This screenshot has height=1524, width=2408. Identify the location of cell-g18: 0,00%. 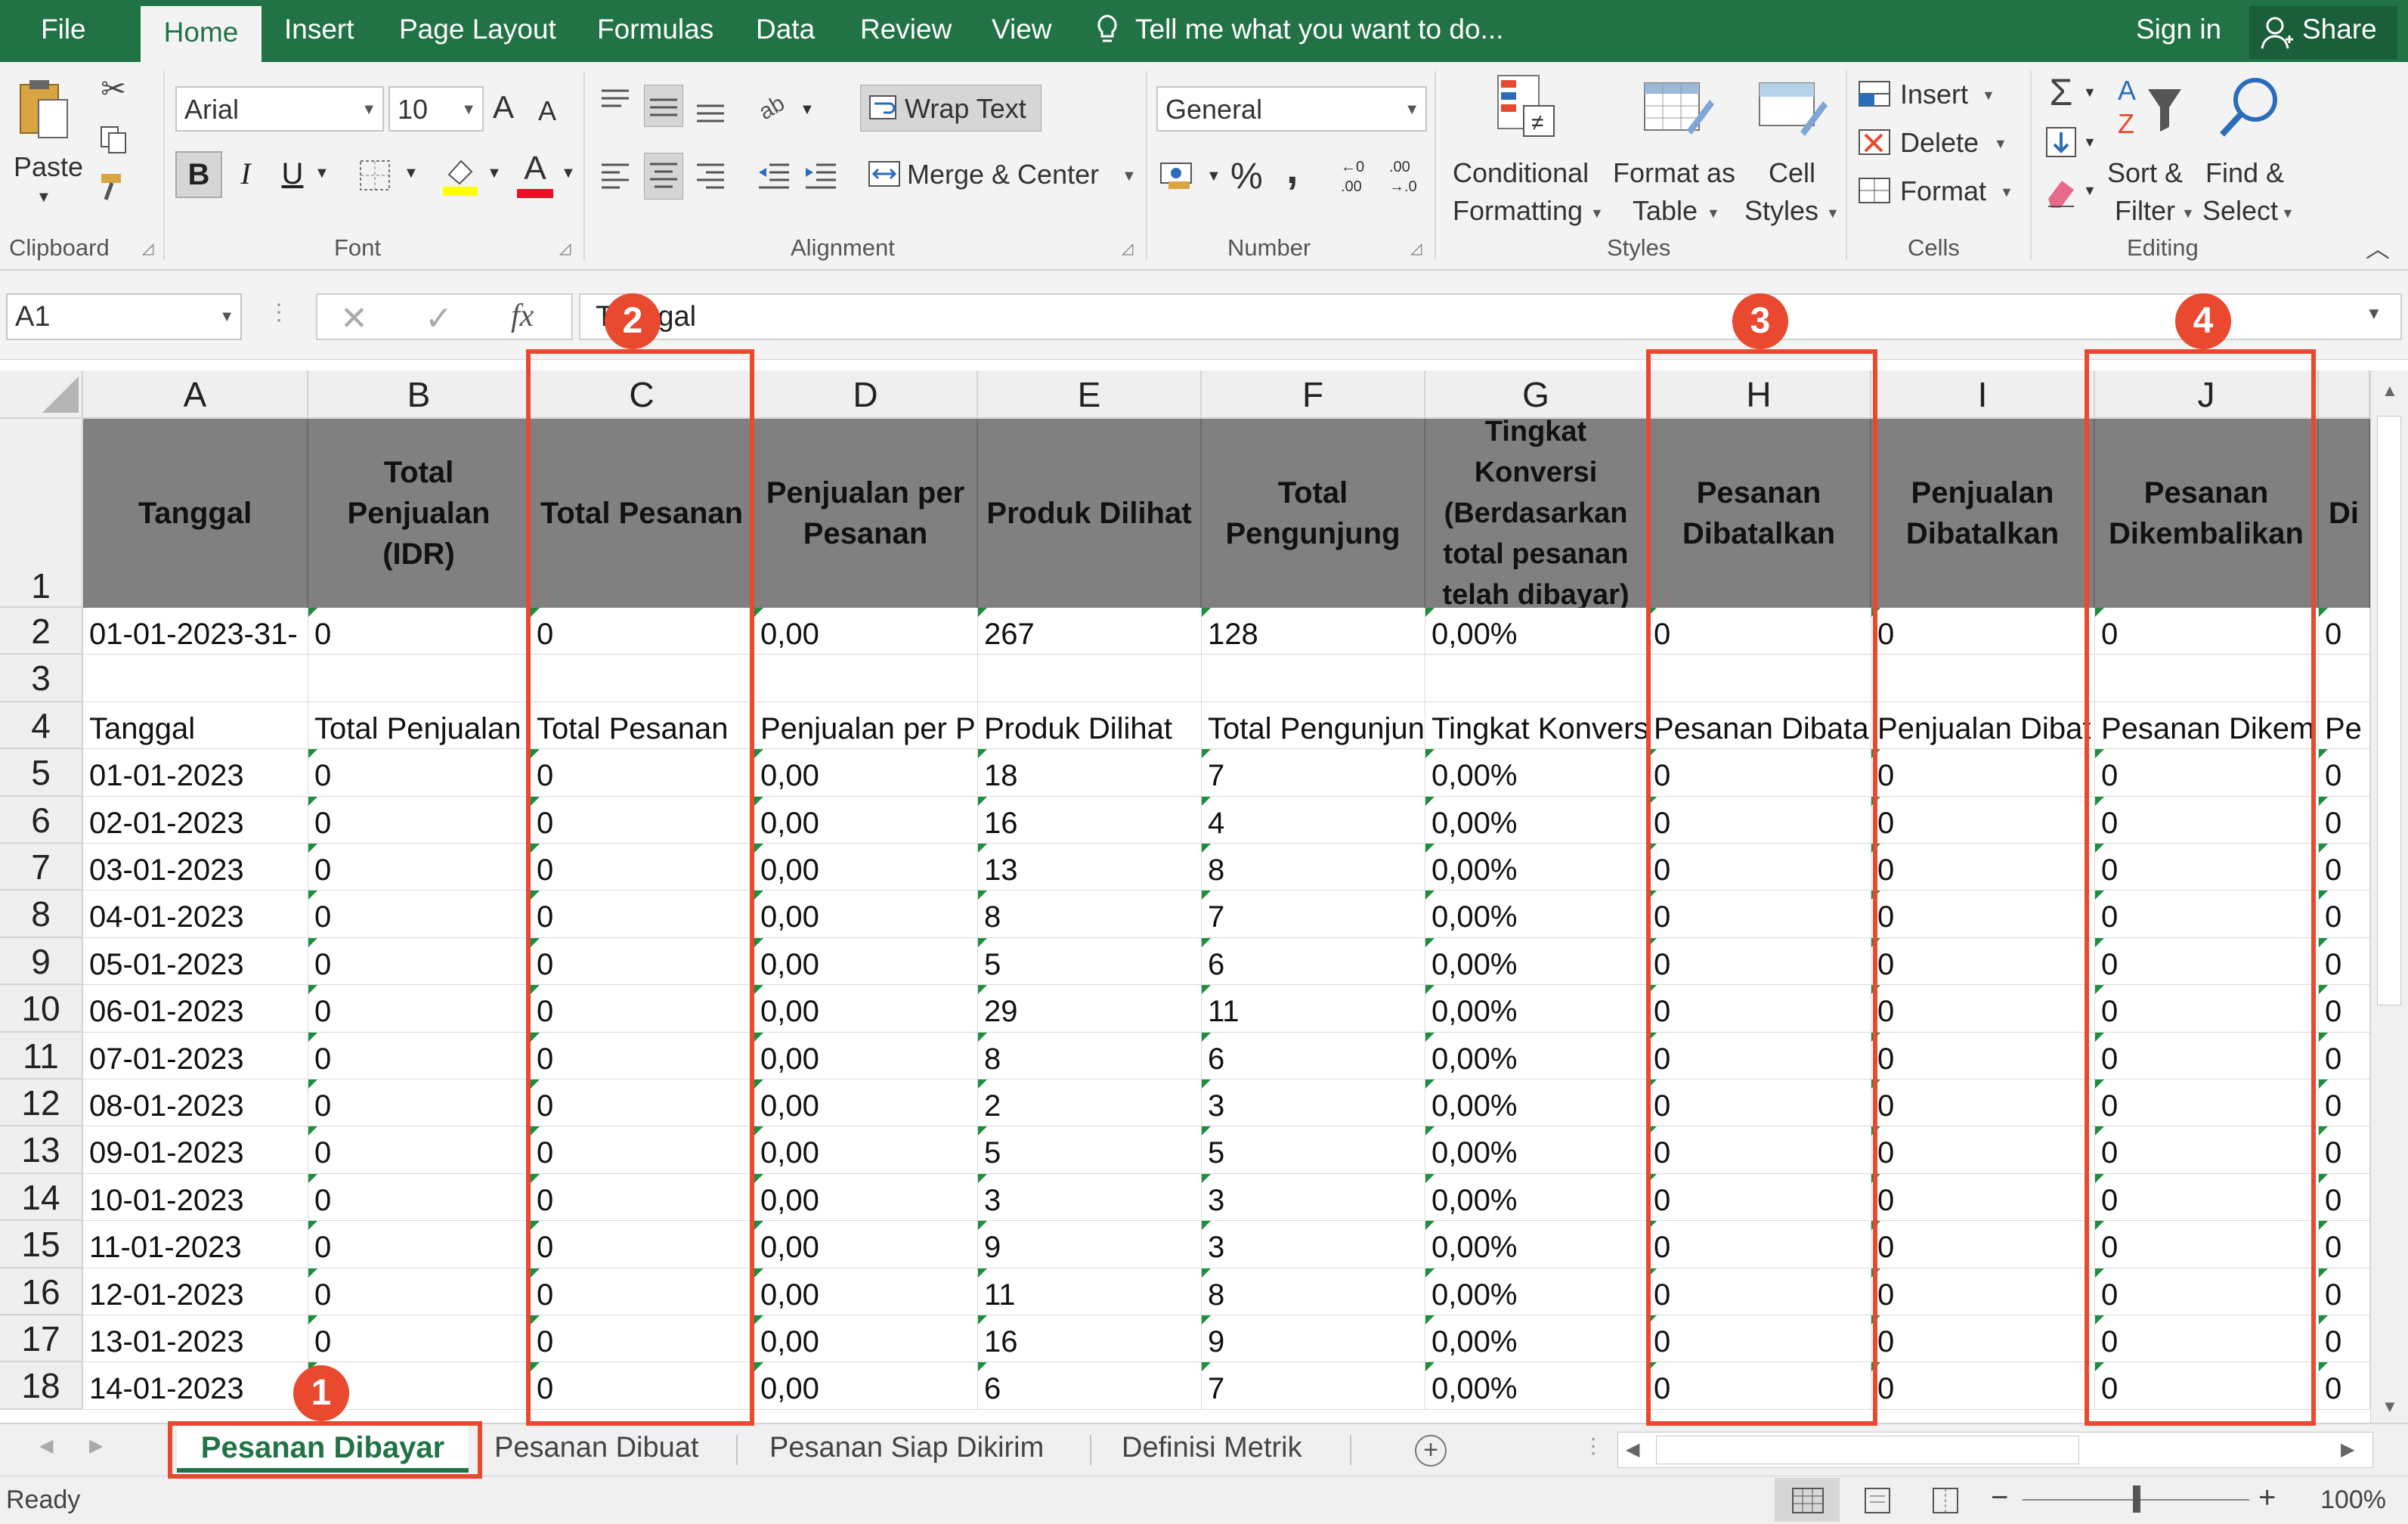
(1537, 1386).